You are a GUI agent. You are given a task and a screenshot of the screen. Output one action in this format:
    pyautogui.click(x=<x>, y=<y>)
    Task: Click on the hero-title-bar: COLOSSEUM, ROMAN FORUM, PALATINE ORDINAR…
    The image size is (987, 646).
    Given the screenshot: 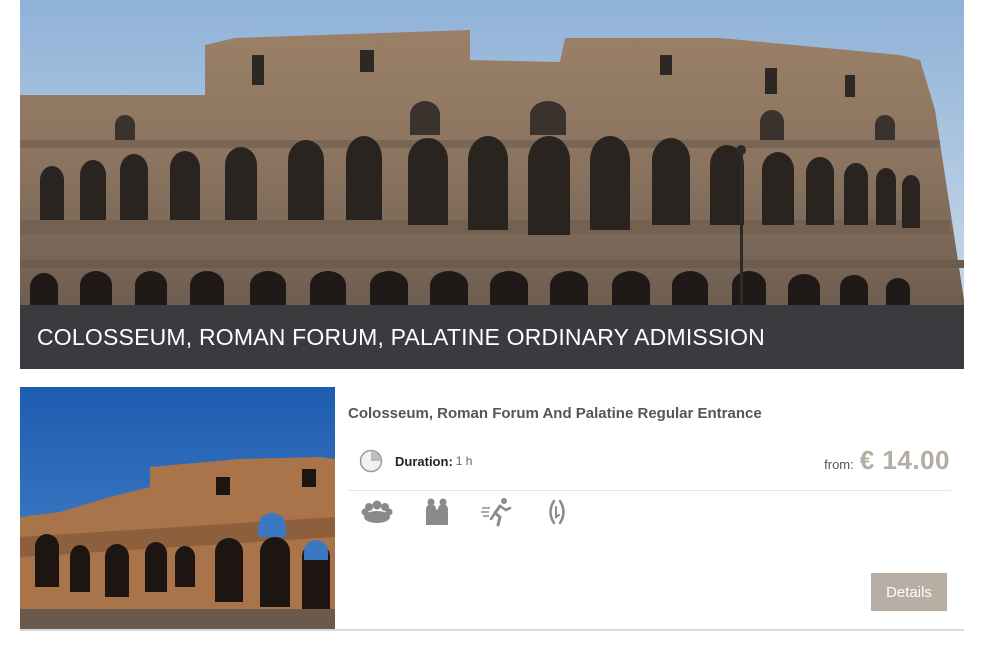 What is the action you would take?
    pyautogui.click(x=492, y=337)
    